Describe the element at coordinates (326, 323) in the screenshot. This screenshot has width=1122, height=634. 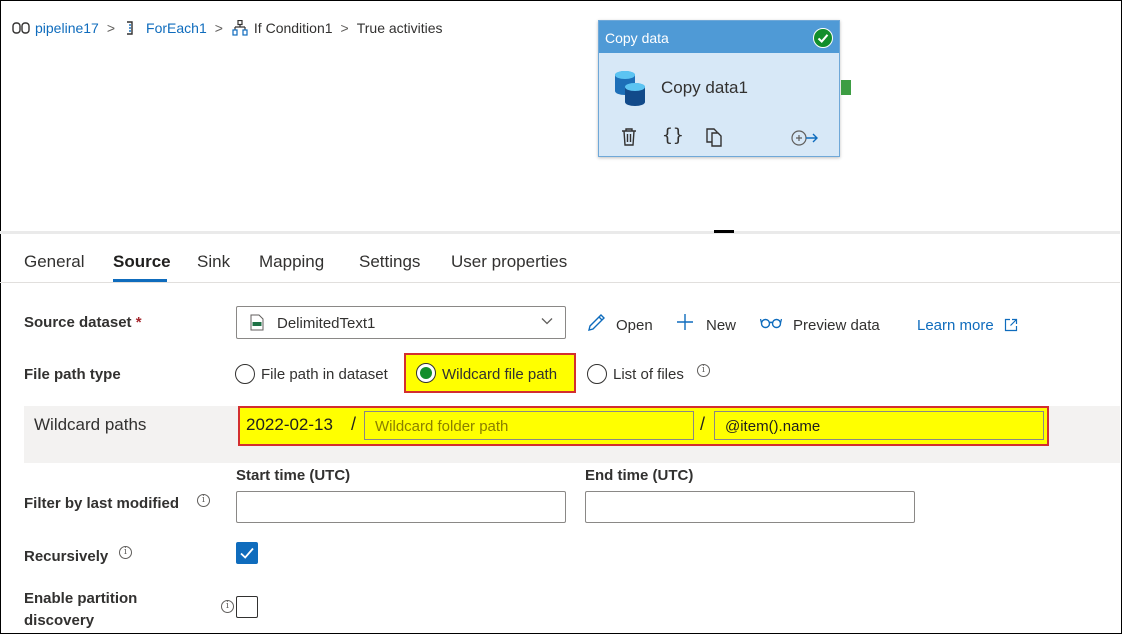
I see `source-dataset-value: DelimitedText1` at that location.